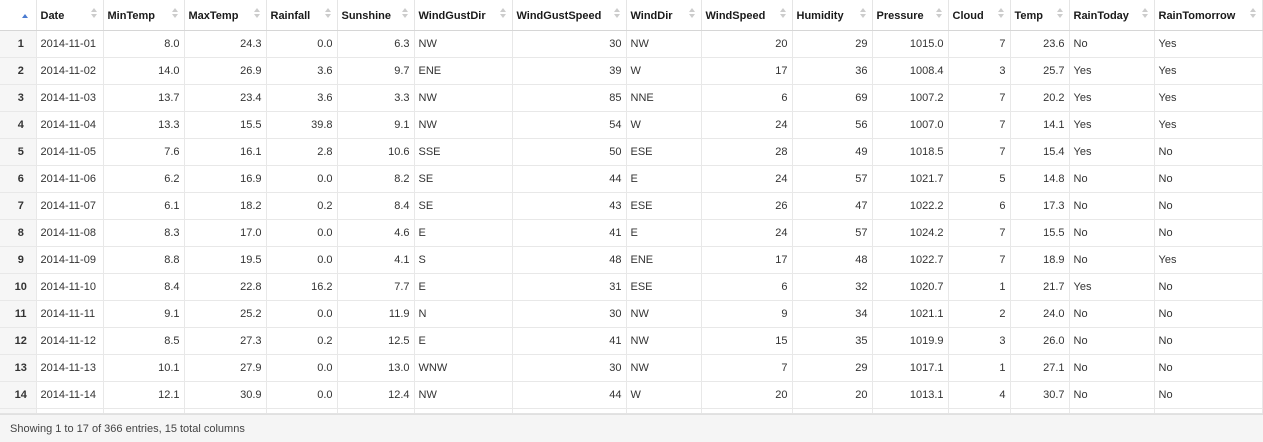 The width and height of the screenshot is (1263, 442). Describe the element at coordinates (1112, 15) in the screenshot. I see `column-header-raintoday: RainToday` at that location.